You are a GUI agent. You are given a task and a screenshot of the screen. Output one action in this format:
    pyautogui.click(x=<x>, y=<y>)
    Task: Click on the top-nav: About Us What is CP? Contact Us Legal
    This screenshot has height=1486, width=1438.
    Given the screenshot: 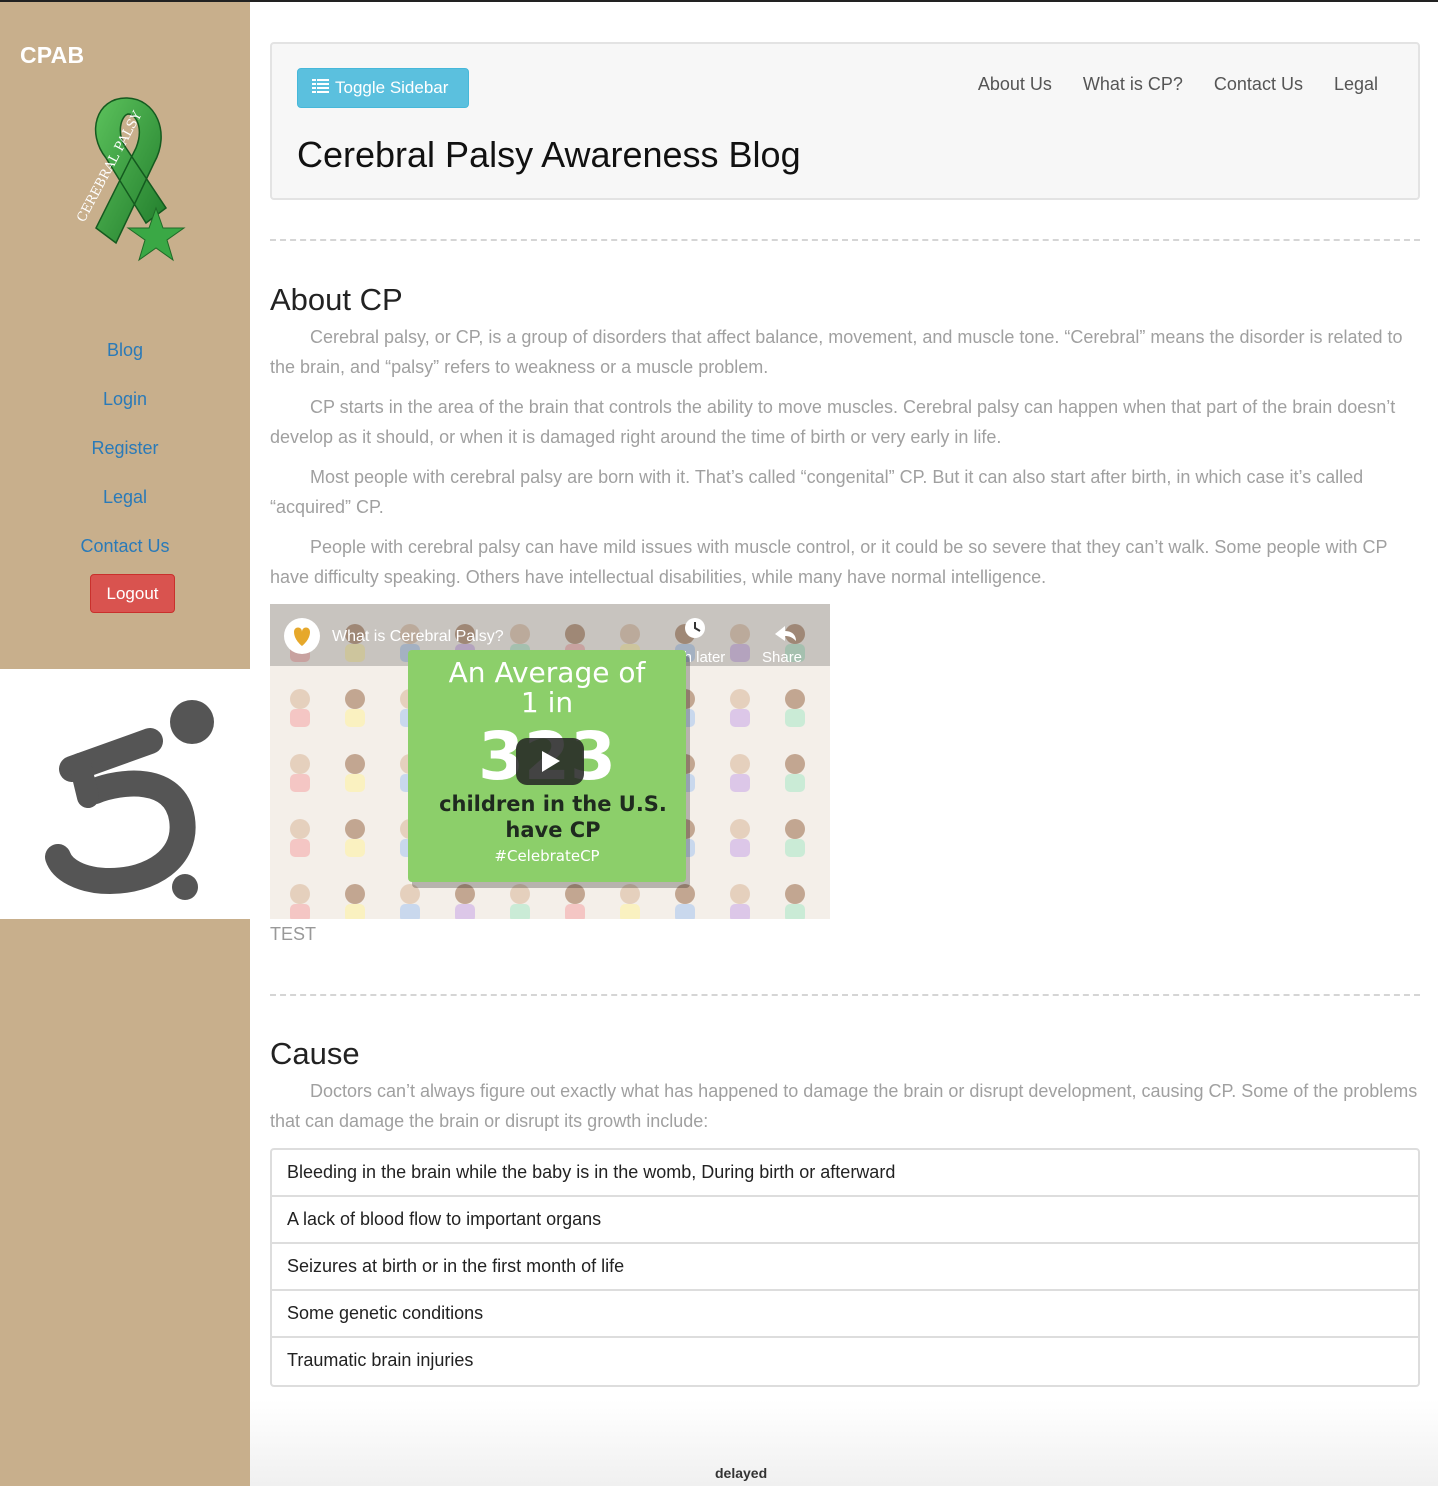 What is the action you would take?
    pyautogui.click(x=1178, y=84)
    